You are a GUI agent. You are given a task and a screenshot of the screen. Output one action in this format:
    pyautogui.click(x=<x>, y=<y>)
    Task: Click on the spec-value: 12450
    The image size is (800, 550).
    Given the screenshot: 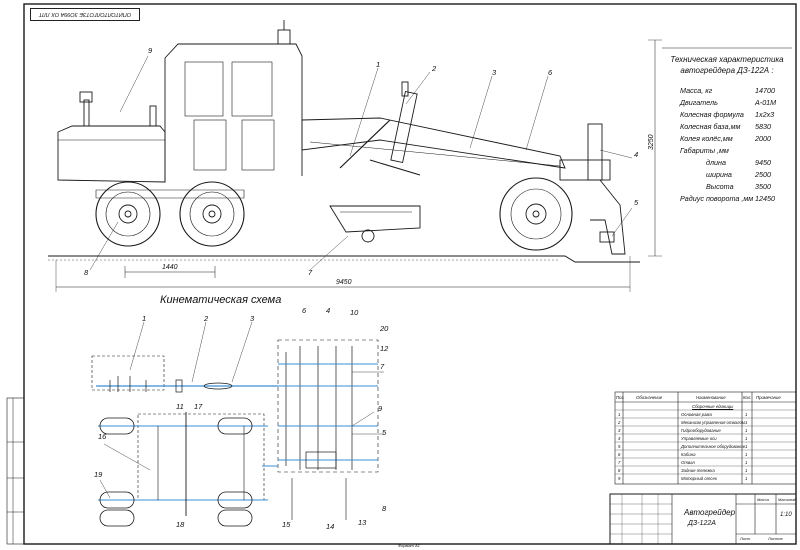 What is the action you would take?
    pyautogui.click(x=765, y=198)
    